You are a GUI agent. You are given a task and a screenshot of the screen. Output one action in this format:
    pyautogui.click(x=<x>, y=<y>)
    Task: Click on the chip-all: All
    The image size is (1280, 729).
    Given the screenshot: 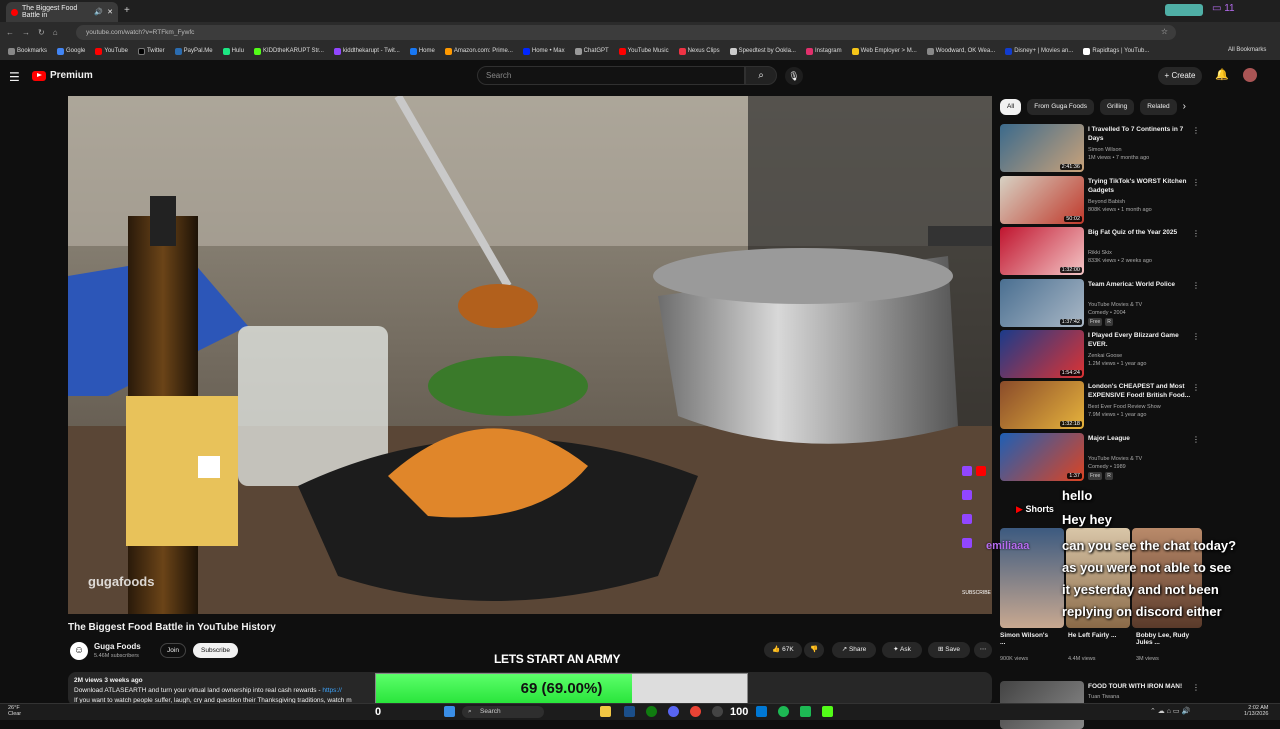 What is the action you would take?
    pyautogui.click(x=1011, y=107)
    